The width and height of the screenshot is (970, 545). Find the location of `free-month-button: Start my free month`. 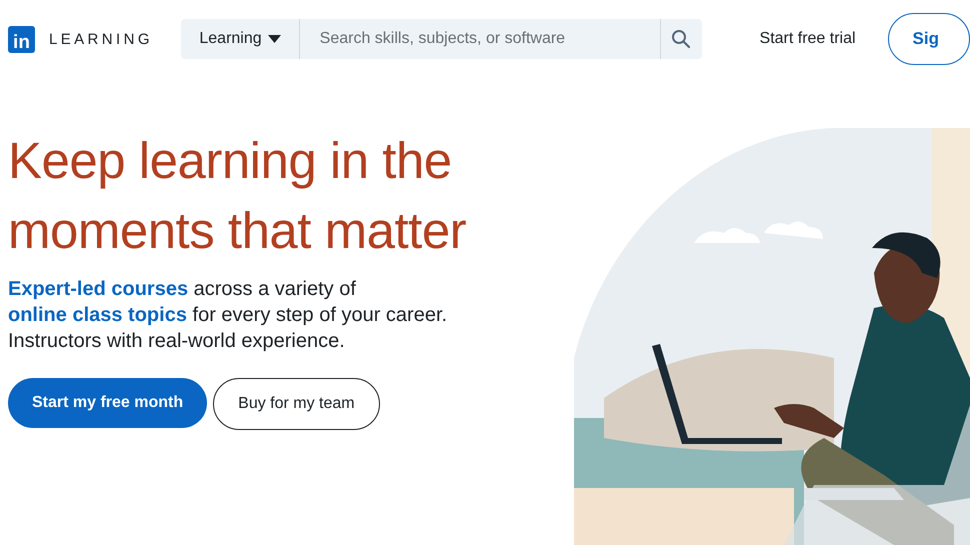

free-month-button: Start my free month is located at coordinates (108, 403).